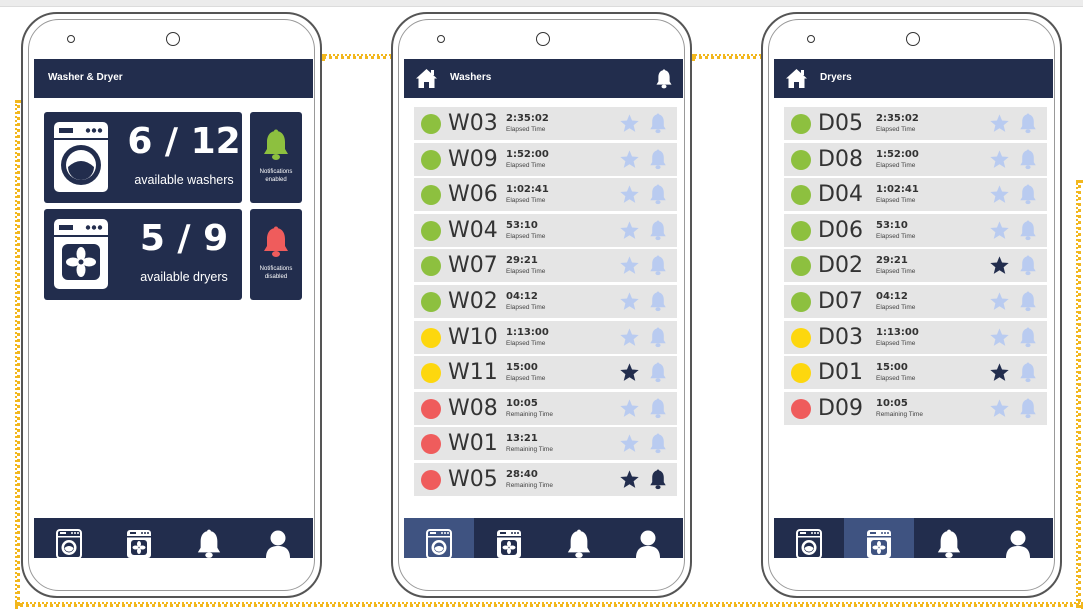  What do you see at coordinates (173, 78) in the screenshot?
I see `app-header: Washer & Dryer` at bounding box center [173, 78].